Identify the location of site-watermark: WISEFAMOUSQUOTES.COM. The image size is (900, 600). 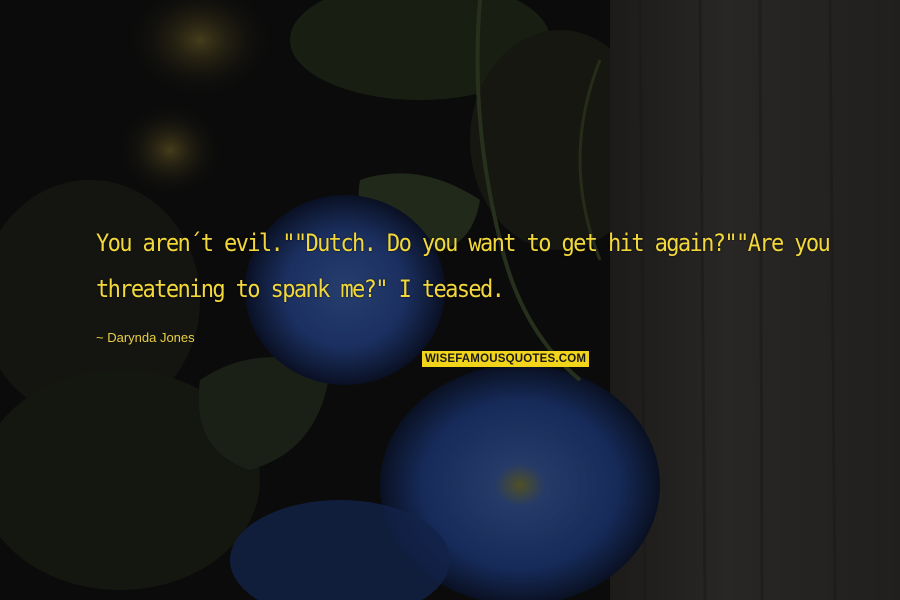
(506, 359).